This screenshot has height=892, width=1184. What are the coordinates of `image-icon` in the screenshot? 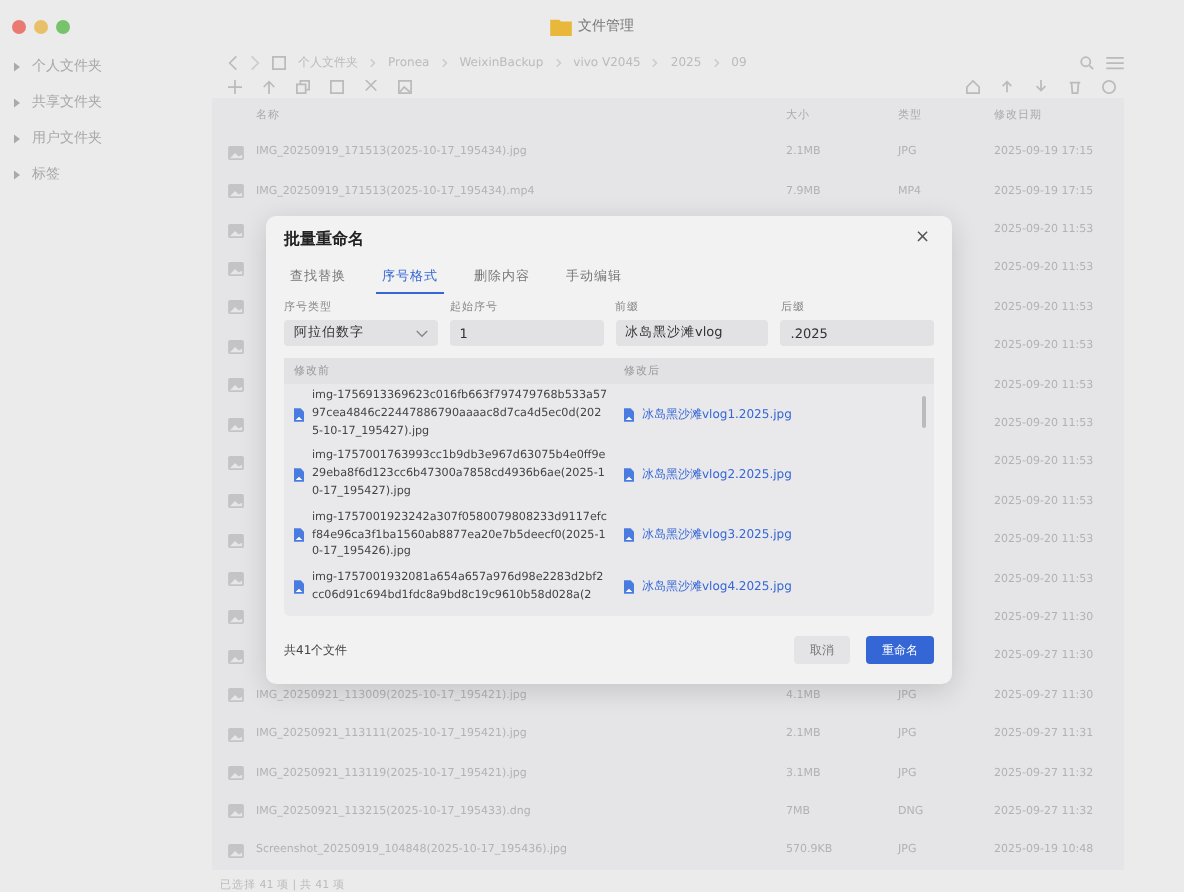 It's located at (405, 86).